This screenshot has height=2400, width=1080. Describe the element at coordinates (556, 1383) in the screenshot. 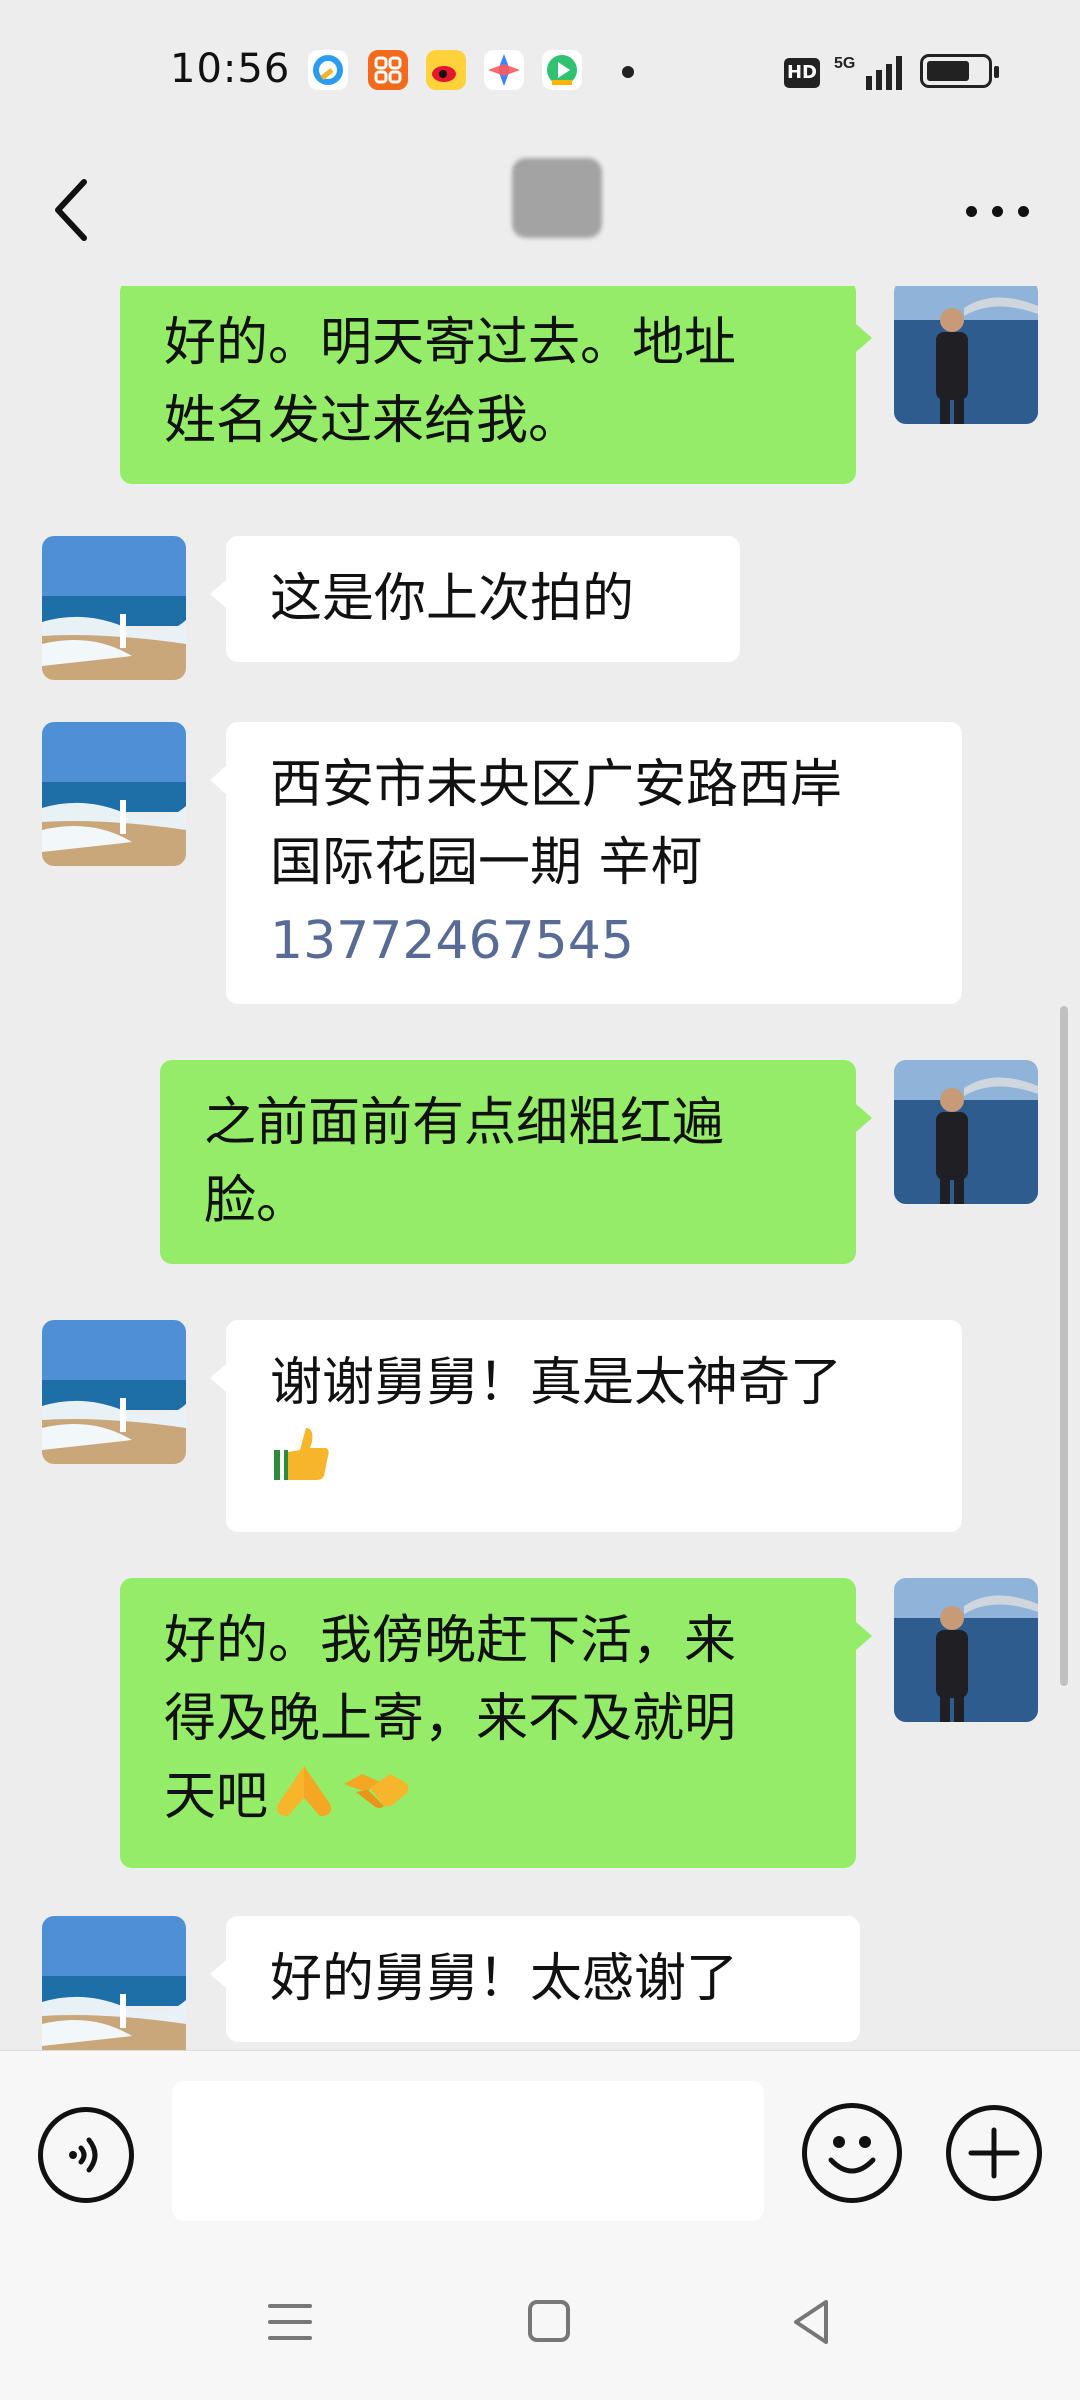

I see `message-line: 谢谢舅舅！真是太神奇了` at that location.